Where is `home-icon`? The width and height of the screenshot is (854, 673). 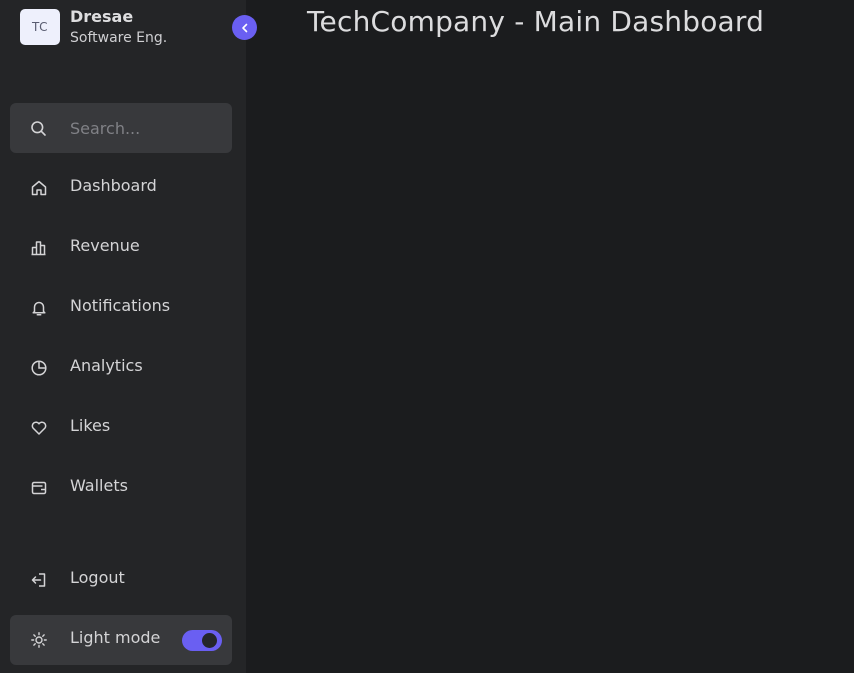 home-icon is located at coordinates (39, 188).